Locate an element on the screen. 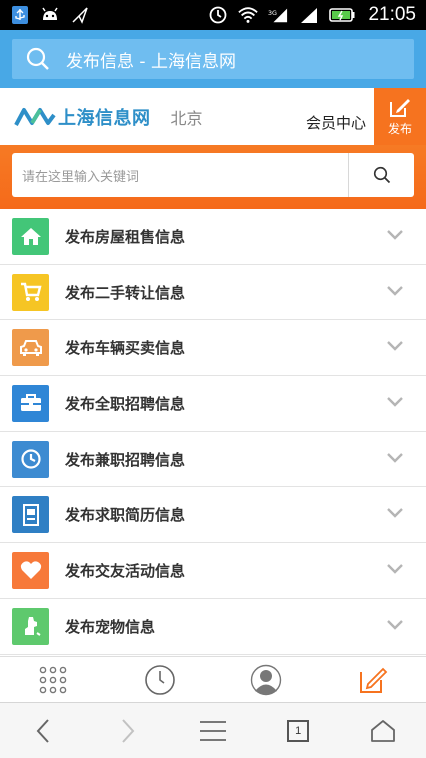 This screenshot has width=426, height=758. car-icon is located at coordinates (30, 348).